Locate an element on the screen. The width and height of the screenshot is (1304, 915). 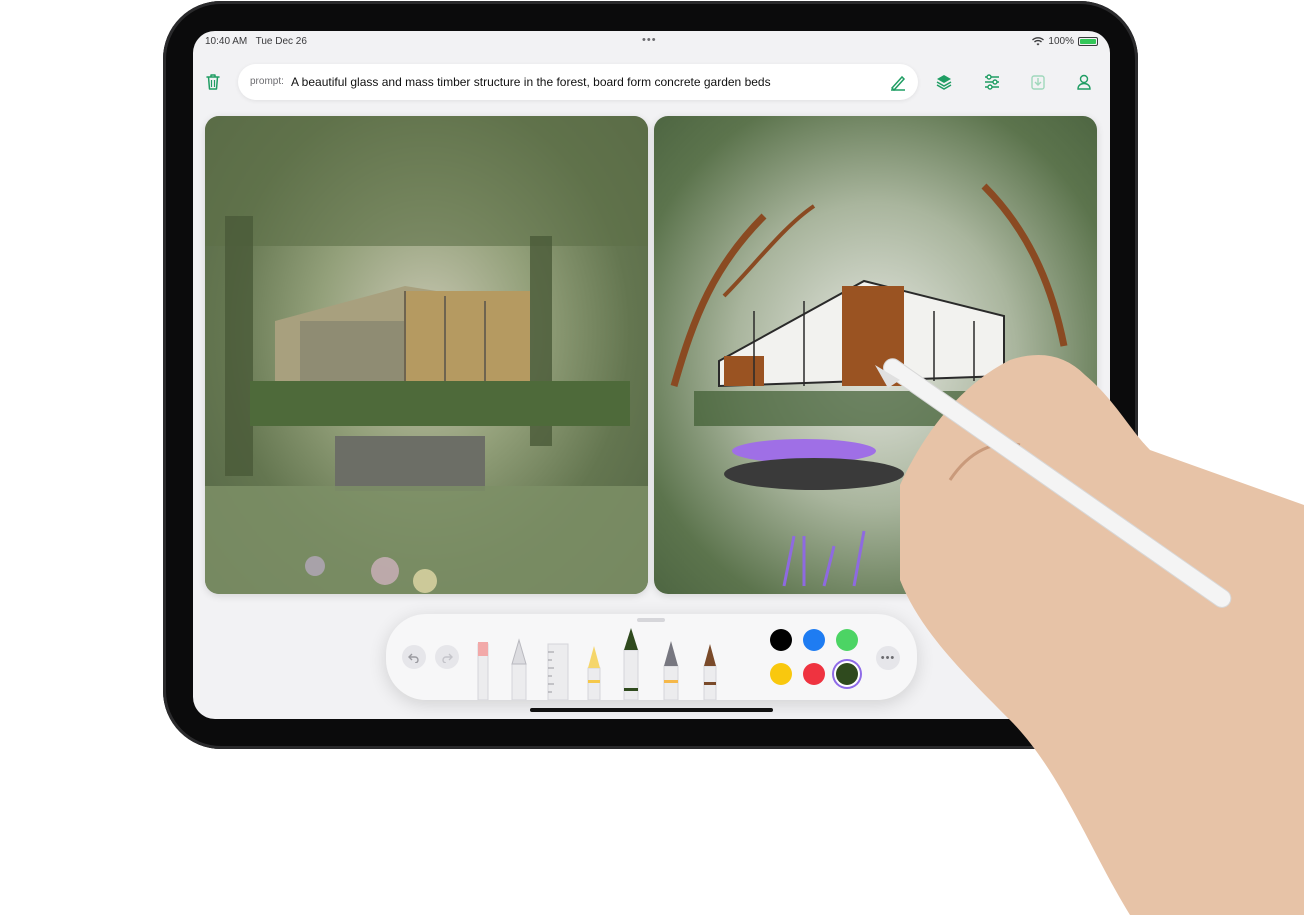
layers-icon is located at coordinates (944, 82).